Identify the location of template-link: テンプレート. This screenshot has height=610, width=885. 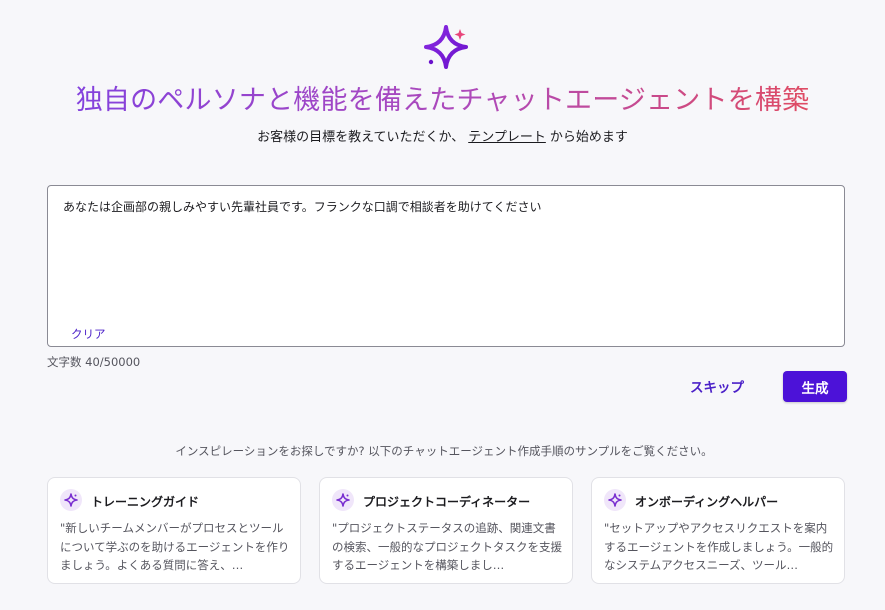
(507, 137).